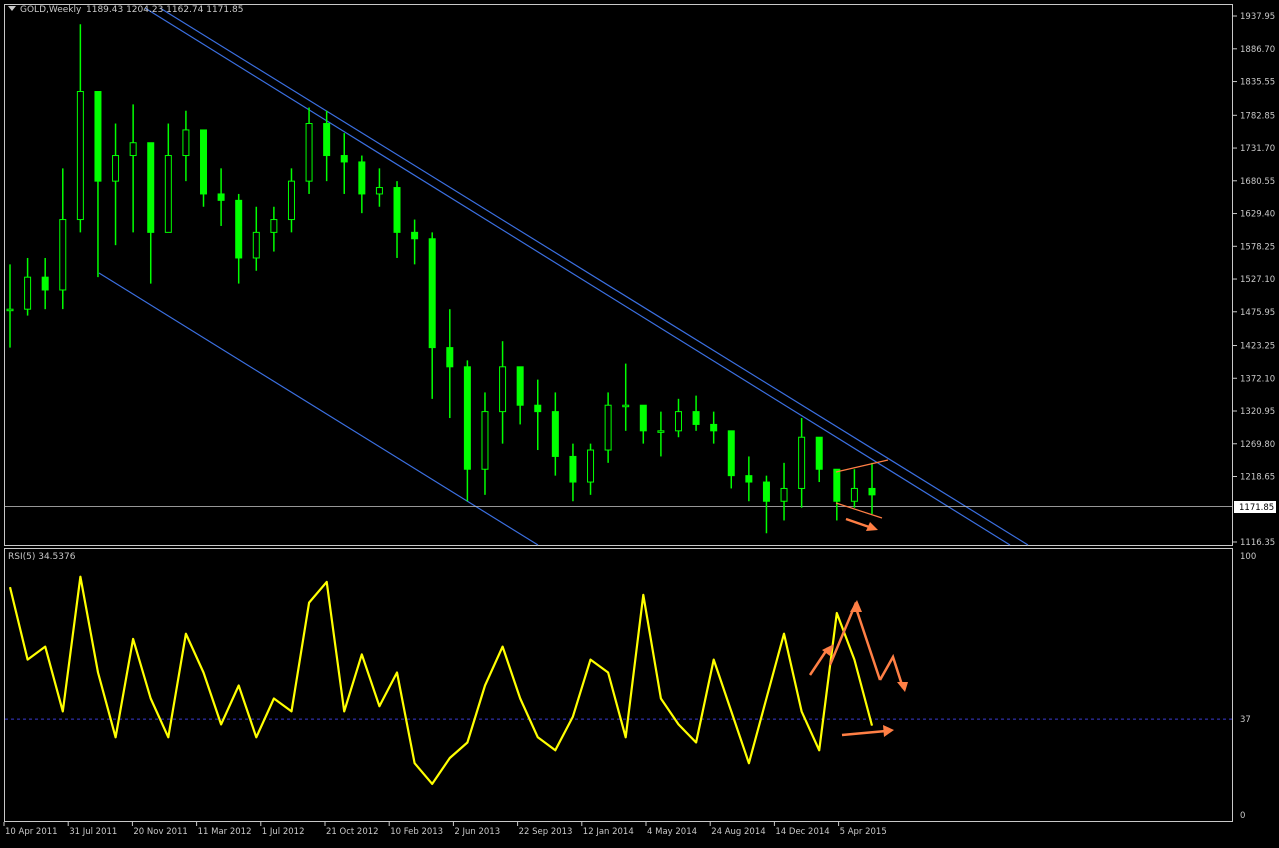 The image size is (1279, 848). What do you see at coordinates (352, 832) in the screenshot?
I see `time-tick-label: 21 Oct 2012` at bounding box center [352, 832].